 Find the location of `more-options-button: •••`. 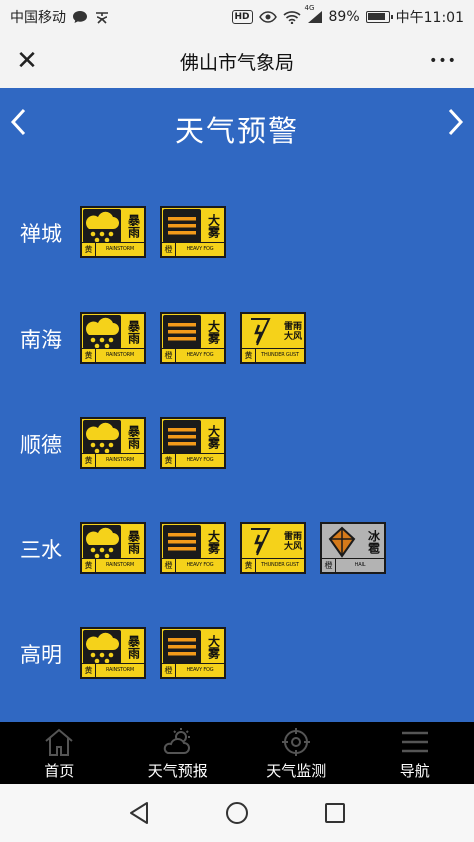

more-options-button: ••• is located at coordinates (443, 61).